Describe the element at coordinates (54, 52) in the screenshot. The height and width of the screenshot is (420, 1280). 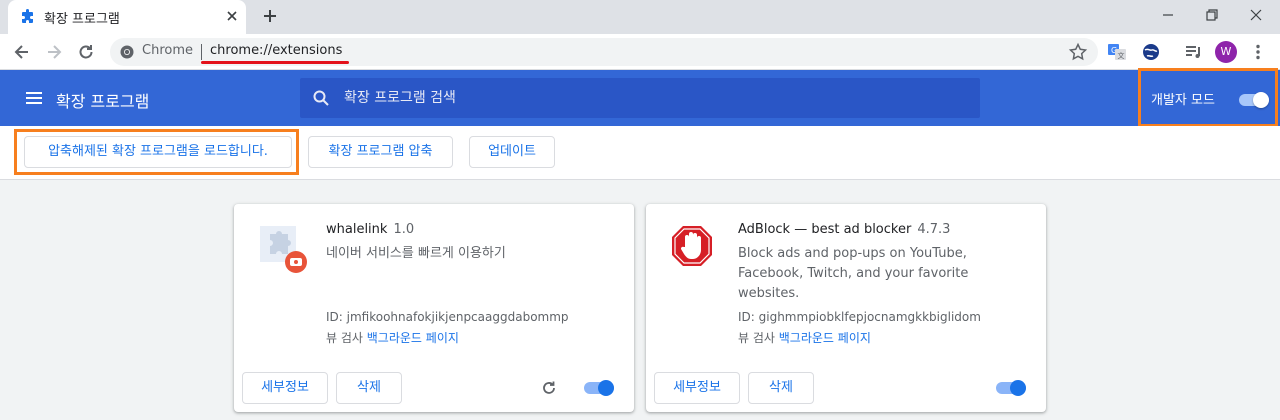
I see `forward-arrow-icon` at that location.